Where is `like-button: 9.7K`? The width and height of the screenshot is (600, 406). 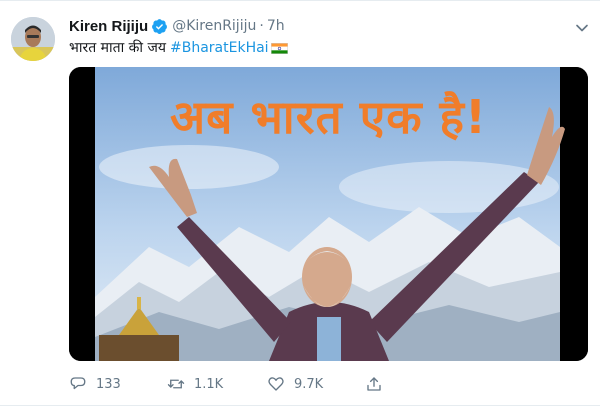 like-button: 9.7K is located at coordinates (295, 384).